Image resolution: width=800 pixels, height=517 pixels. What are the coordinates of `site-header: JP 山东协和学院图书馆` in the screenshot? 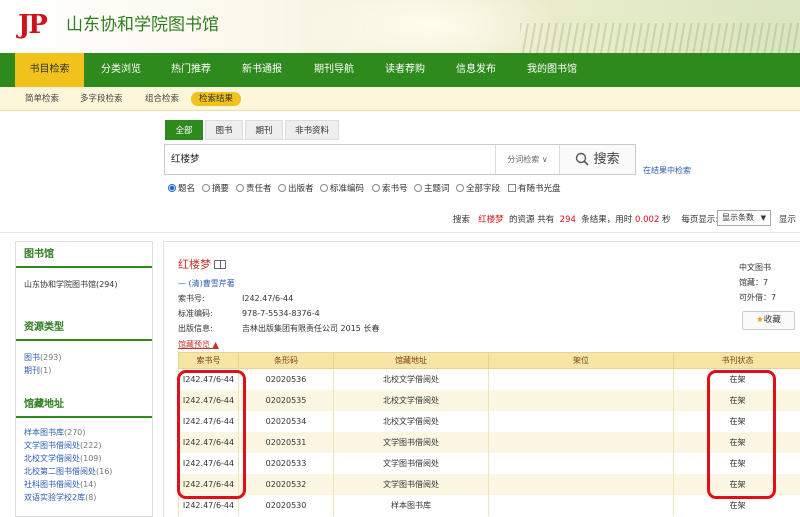 It's located at (400, 26).